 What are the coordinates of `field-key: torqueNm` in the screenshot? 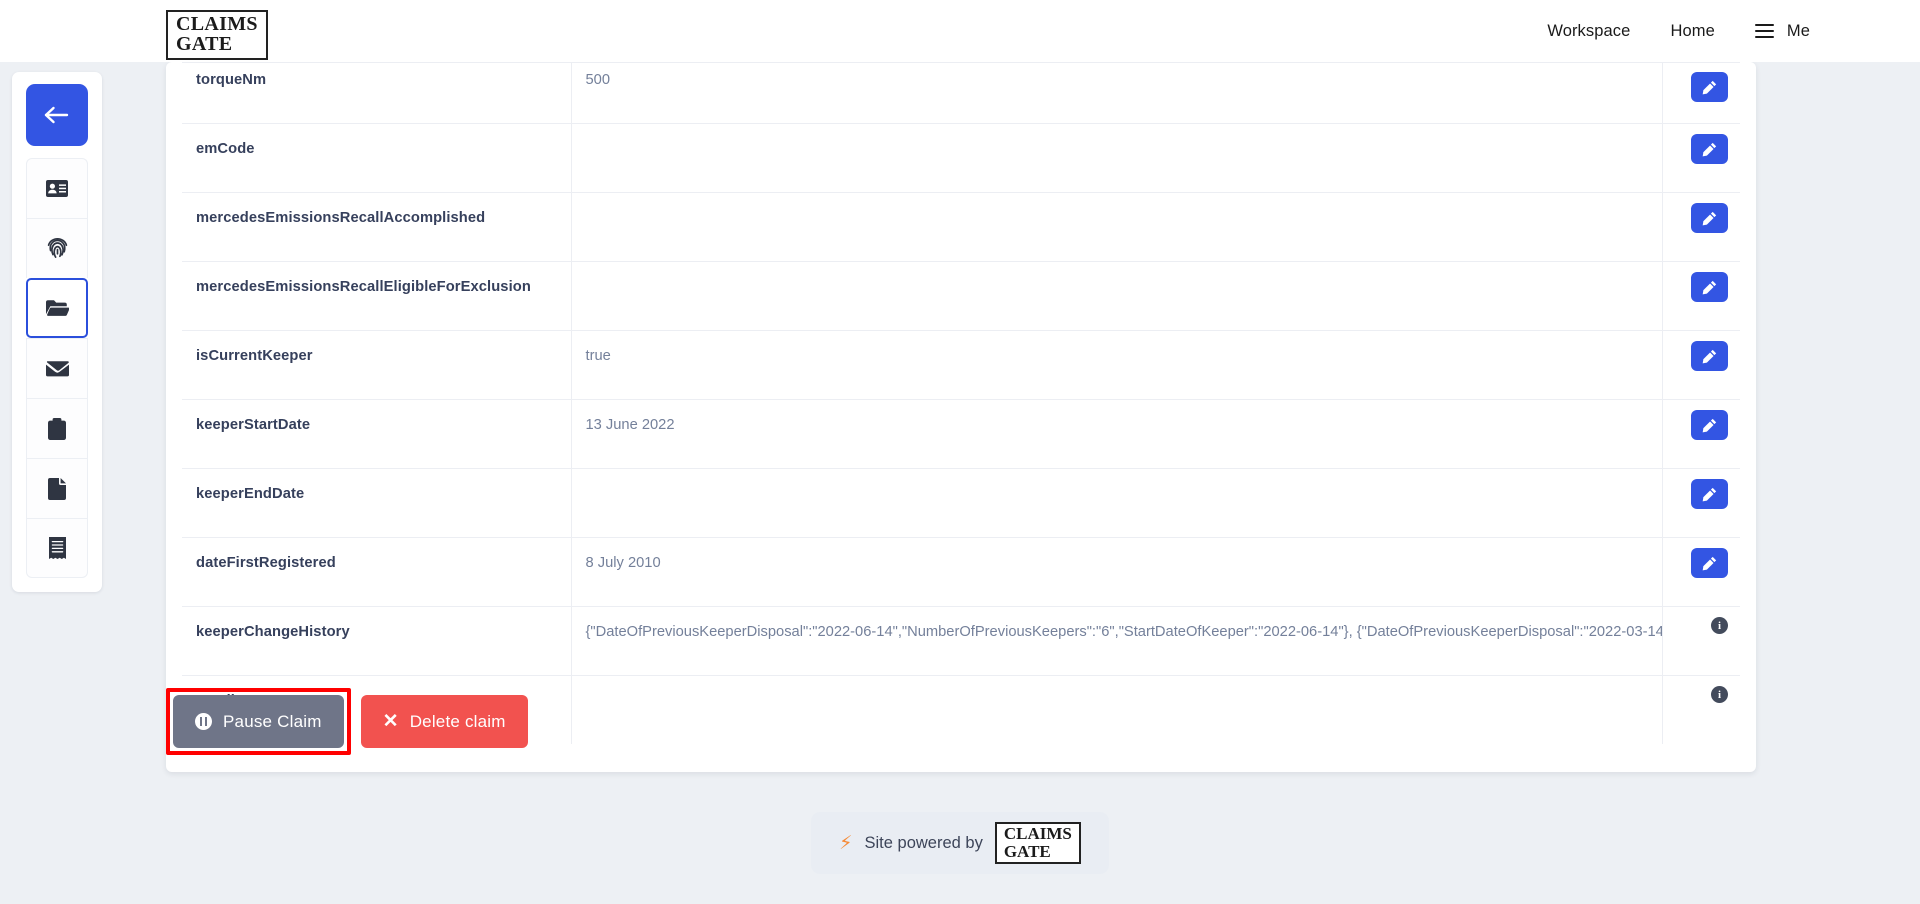 It's located at (377, 93).